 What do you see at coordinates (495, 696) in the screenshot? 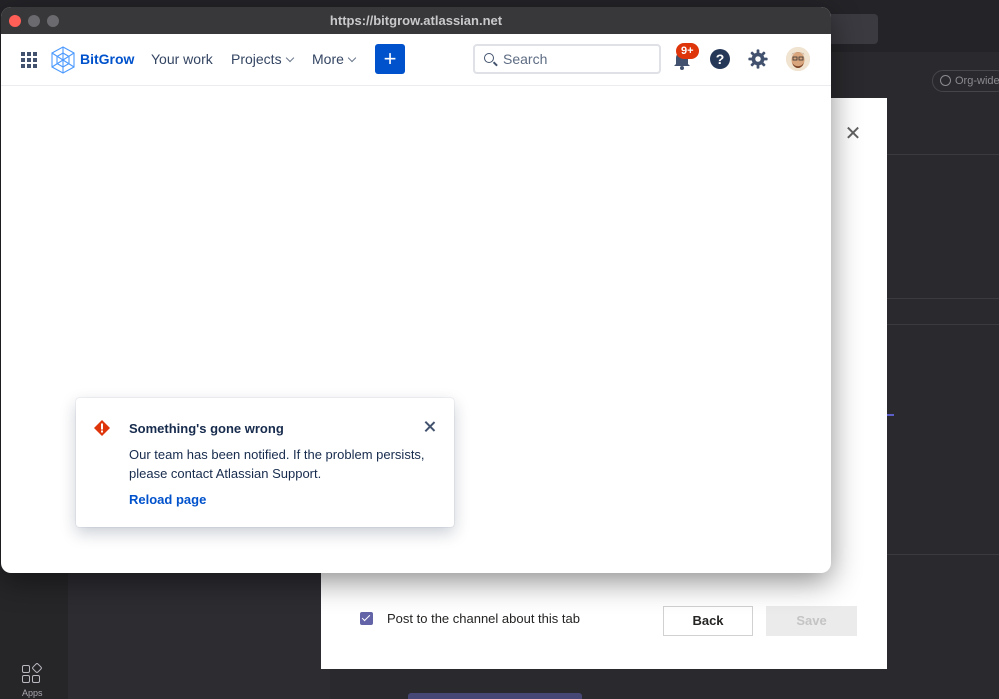
I see `background-button` at bounding box center [495, 696].